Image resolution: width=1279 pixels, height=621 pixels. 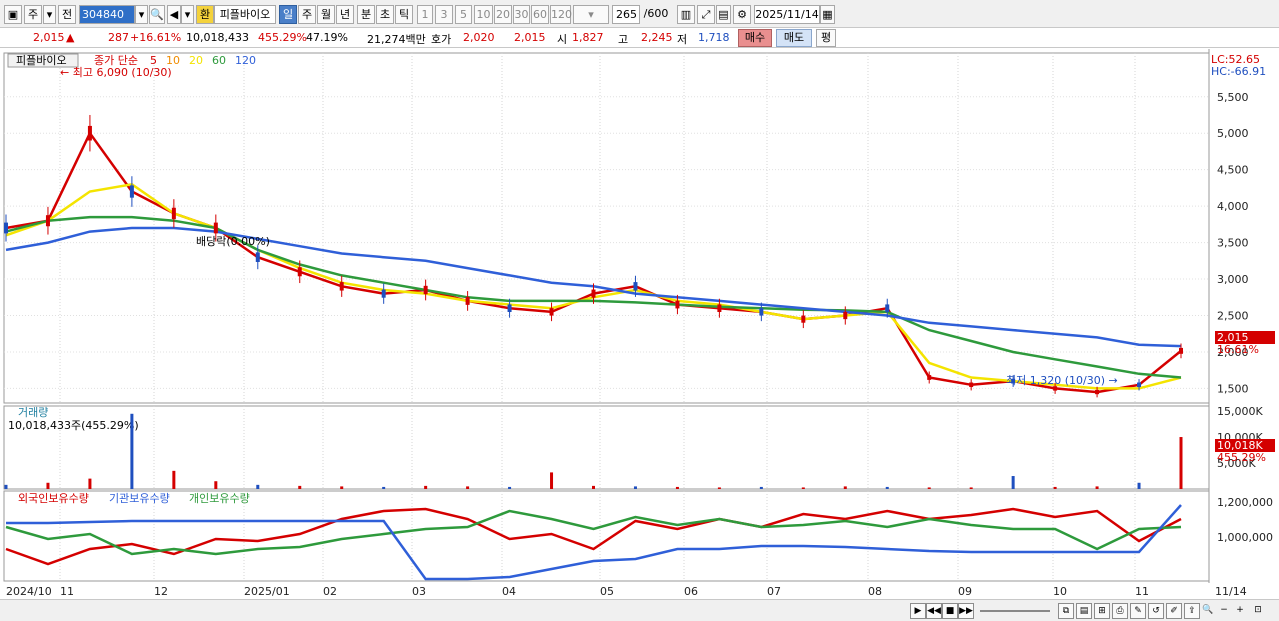 What do you see at coordinates (706, 14) in the screenshot?
I see `trend-icon: ⤢` at bounding box center [706, 14].